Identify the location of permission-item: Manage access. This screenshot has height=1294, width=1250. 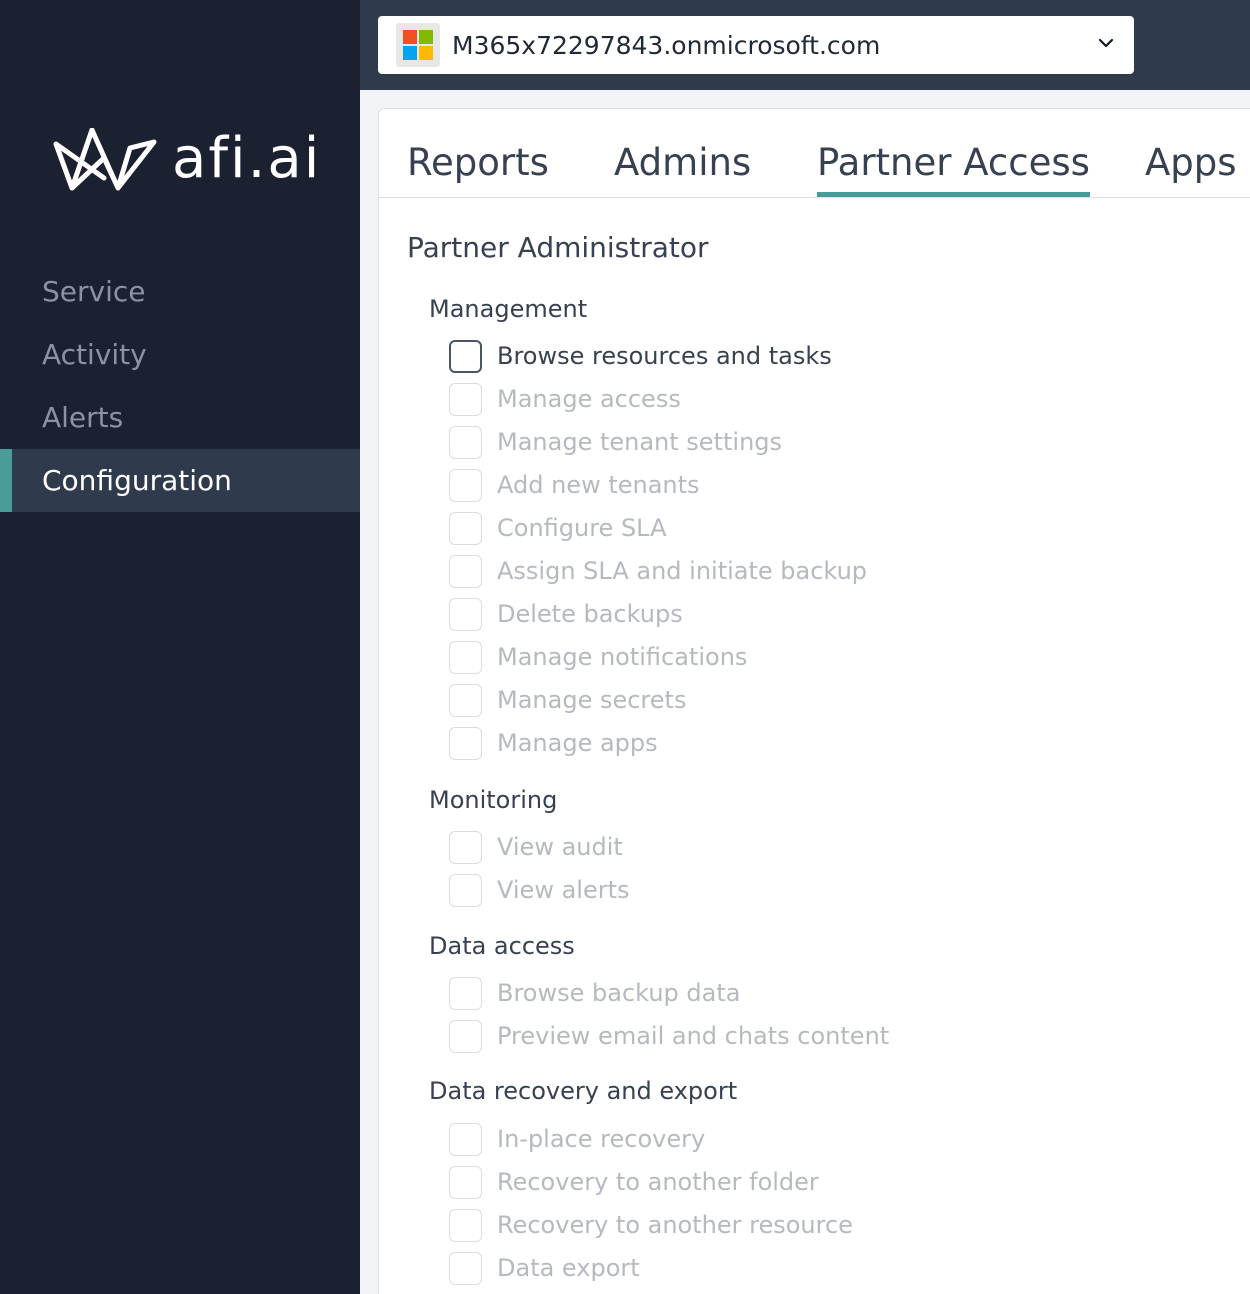
(565, 399).